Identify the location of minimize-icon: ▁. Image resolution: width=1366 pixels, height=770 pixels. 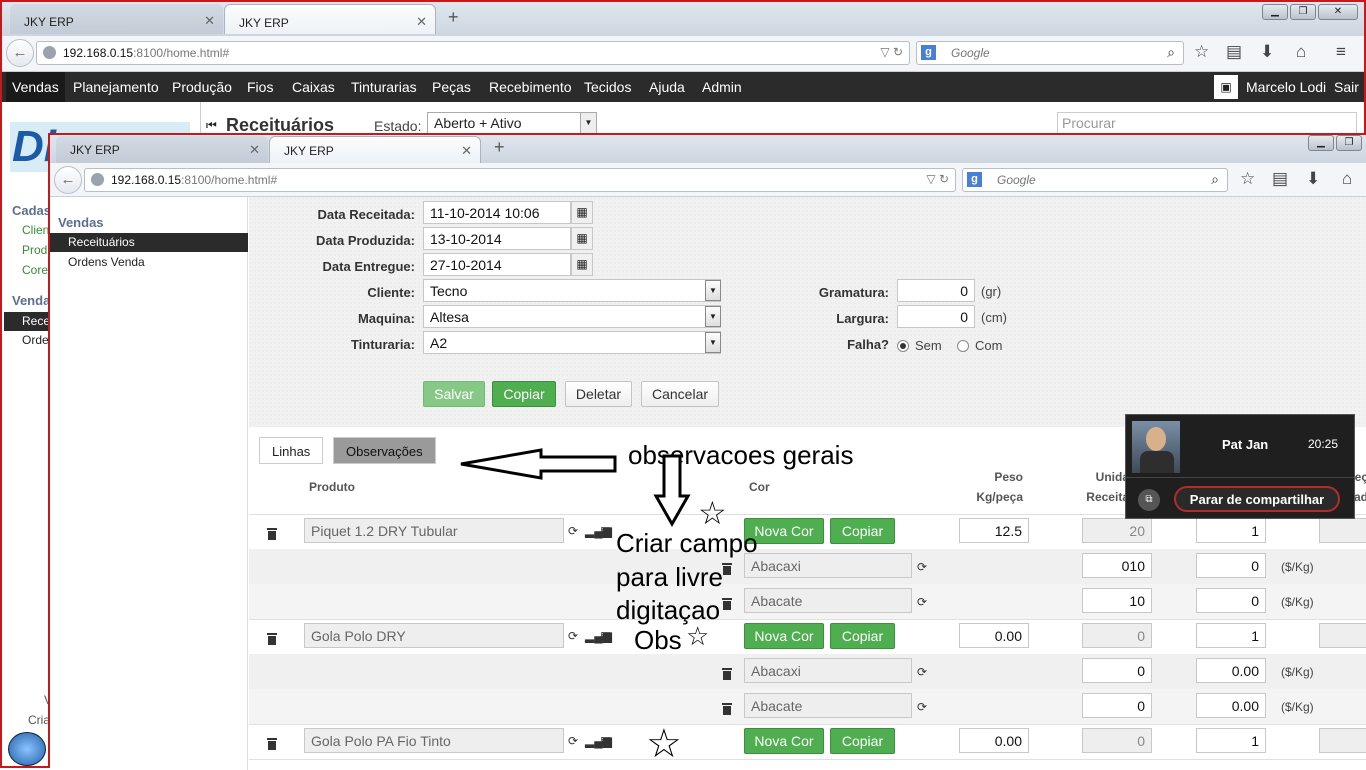
(1321, 143).